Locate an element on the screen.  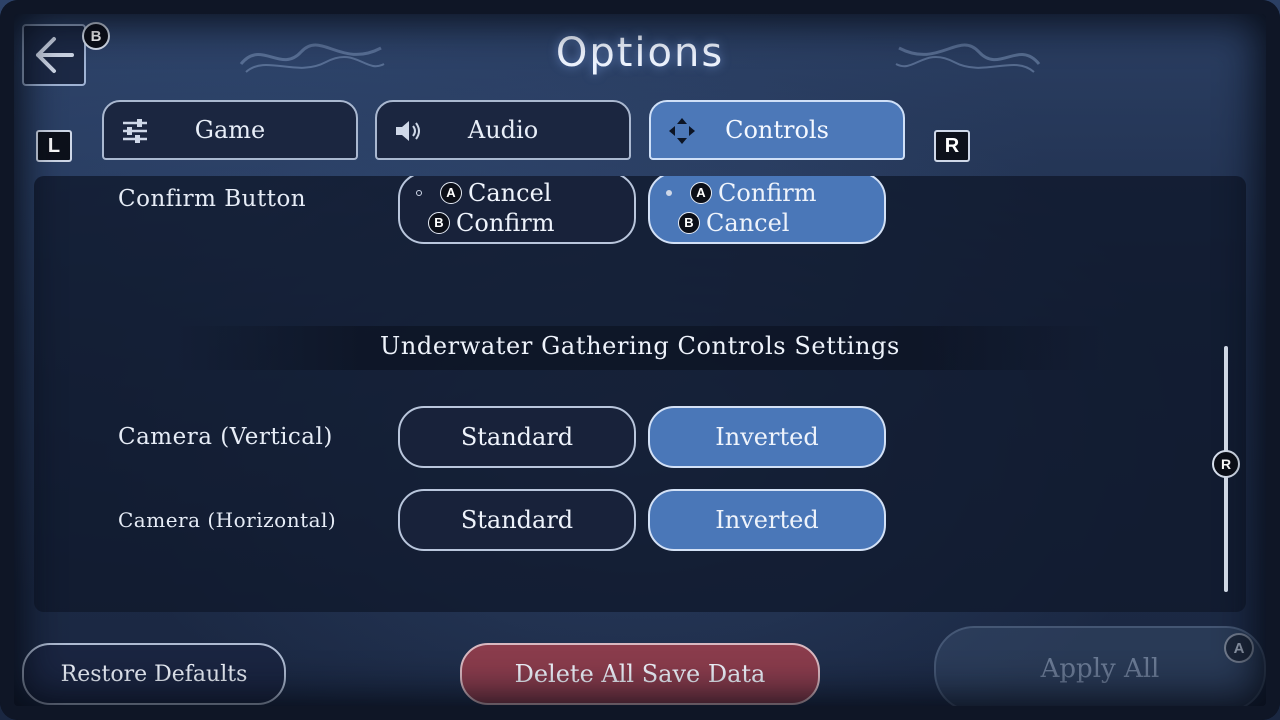
camera-horizontal-label: Camera (Horizontal) is located at coordinates (227, 520).